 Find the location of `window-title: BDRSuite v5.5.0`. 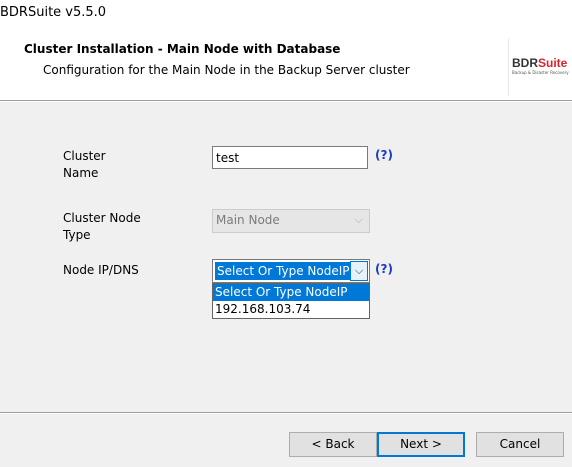

window-title: BDRSuite v5.5.0 is located at coordinates (53, 12).